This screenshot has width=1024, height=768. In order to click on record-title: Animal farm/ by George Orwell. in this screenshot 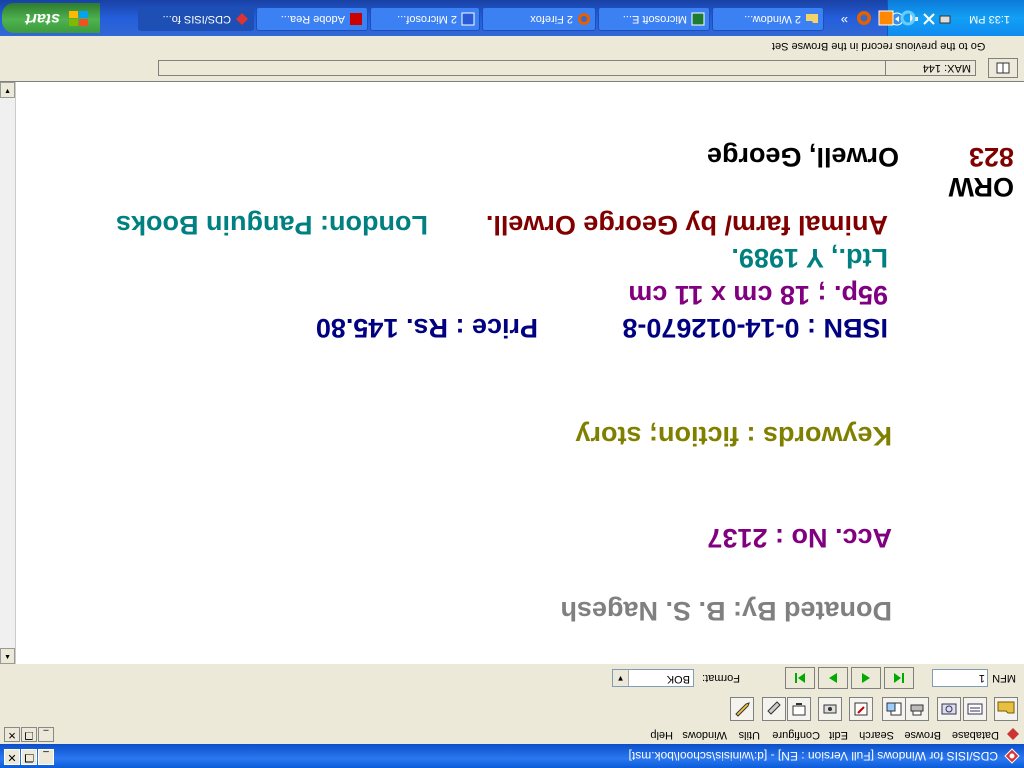, I will do `click(686, 225)`.